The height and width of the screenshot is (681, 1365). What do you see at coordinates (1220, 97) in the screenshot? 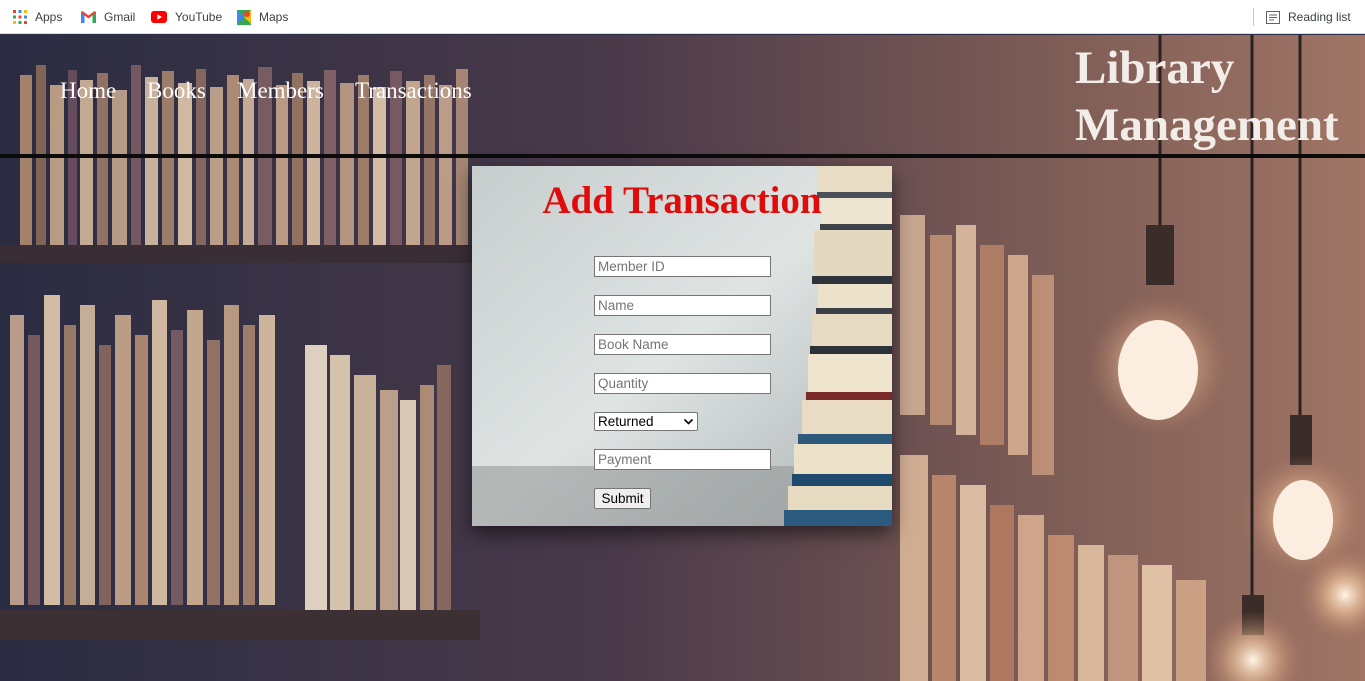
I see `site-title: Library Management` at bounding box center [1220, 97].